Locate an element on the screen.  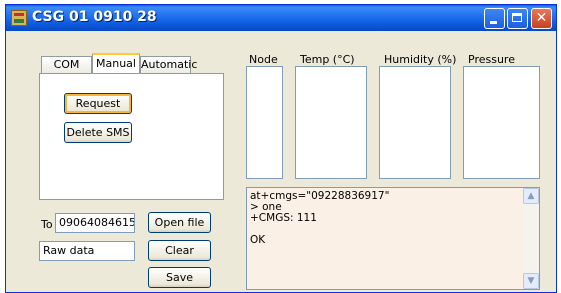
tab-com-port: COM Port is located at coordinates (66, 71).